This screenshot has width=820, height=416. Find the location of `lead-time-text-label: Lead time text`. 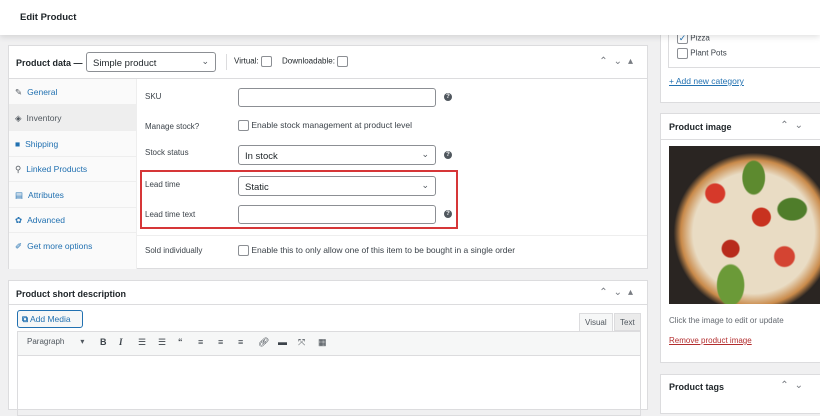

lead-time-text-label: Lead time text is located at coordinates (170, 214).